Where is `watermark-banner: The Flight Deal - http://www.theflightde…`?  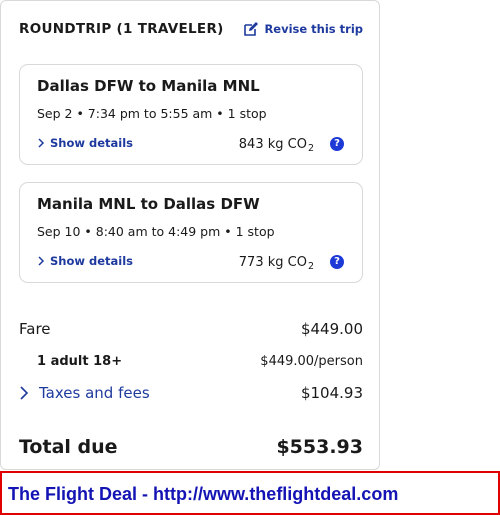
watermark-banner: The Flight Deal - http://www.theflightde… is located at coordinates (250, 493).